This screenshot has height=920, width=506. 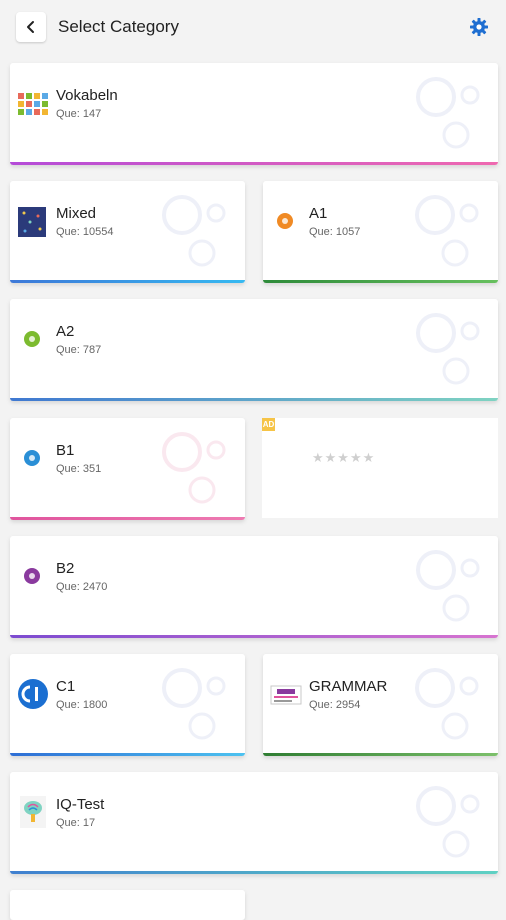 What do you see at coordinates (76, 823) in the screenshot?
I see `question-count: Que: 17` at bounding box center [76, 823].